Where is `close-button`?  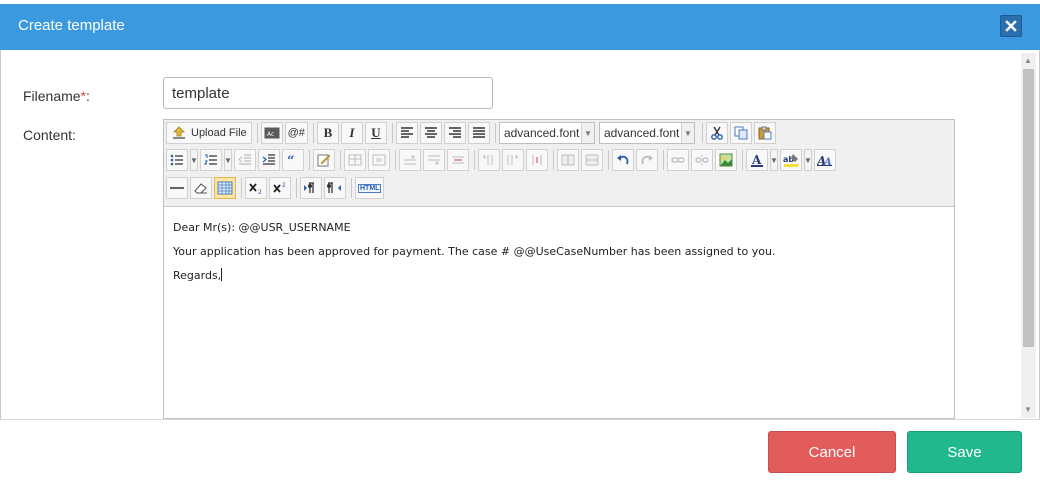
close-button is located at coordinates (1011, 26).